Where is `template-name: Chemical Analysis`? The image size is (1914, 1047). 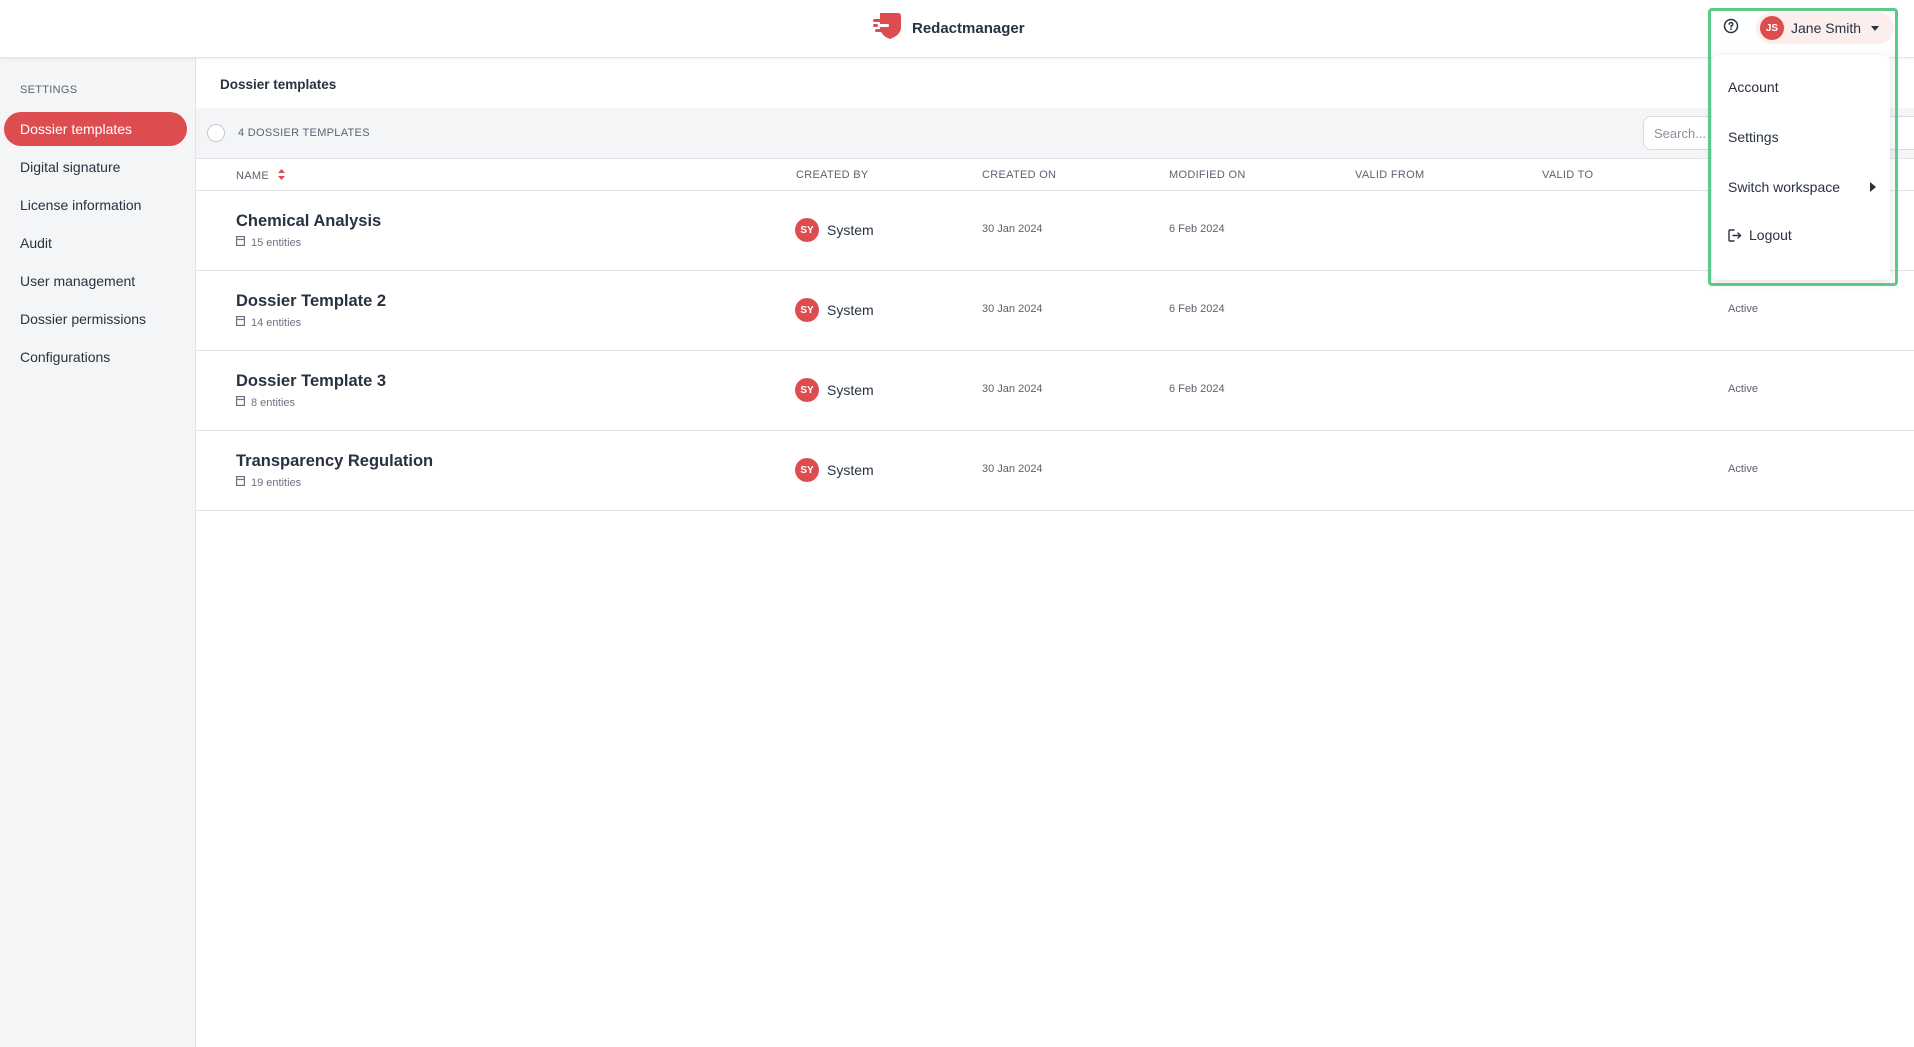
template-name: Chemical Analysis is located at coordinates (309, 221).